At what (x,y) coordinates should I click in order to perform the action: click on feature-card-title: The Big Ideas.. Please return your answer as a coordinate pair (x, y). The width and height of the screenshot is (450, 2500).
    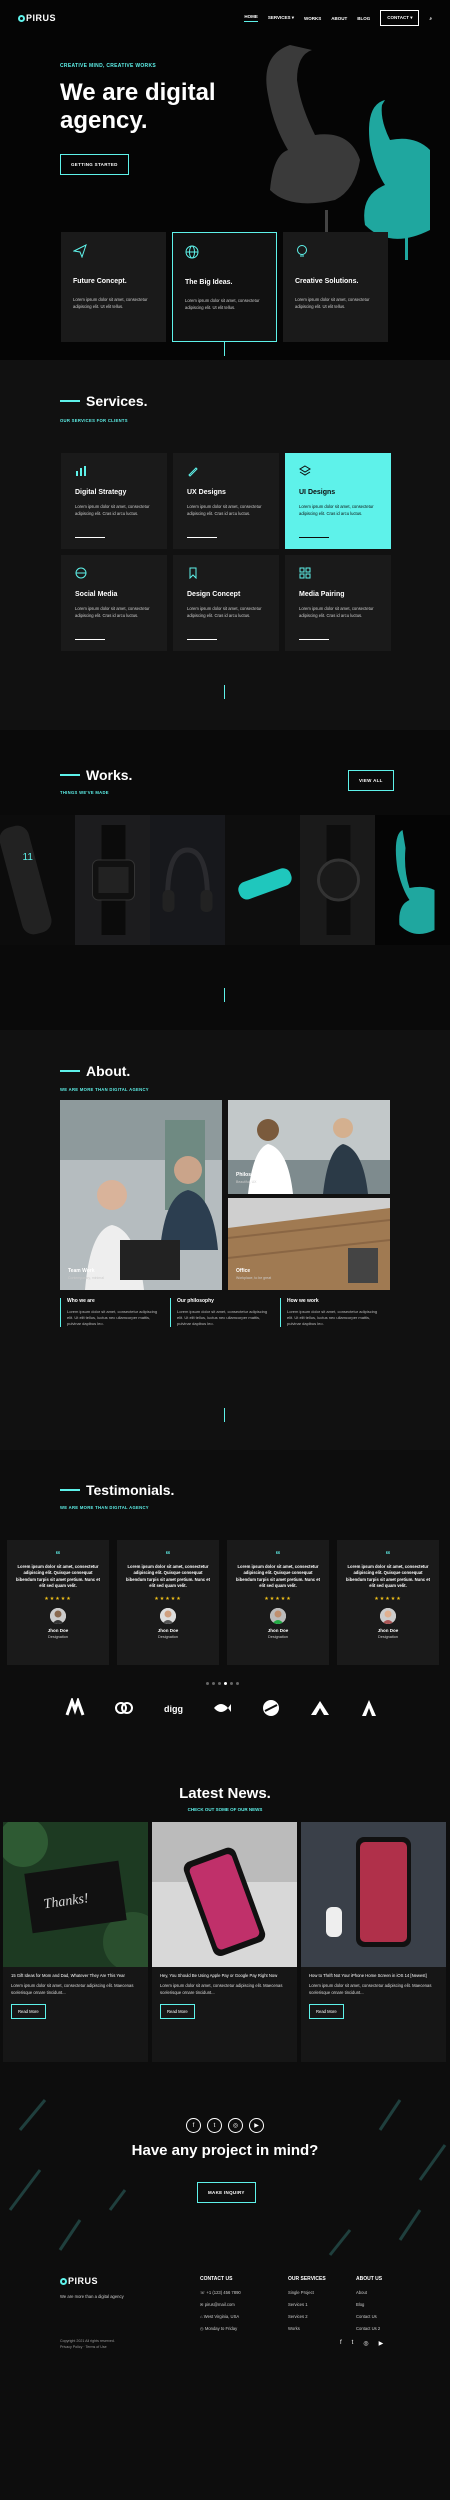
    Looking at the image, I should click on (209, 282).